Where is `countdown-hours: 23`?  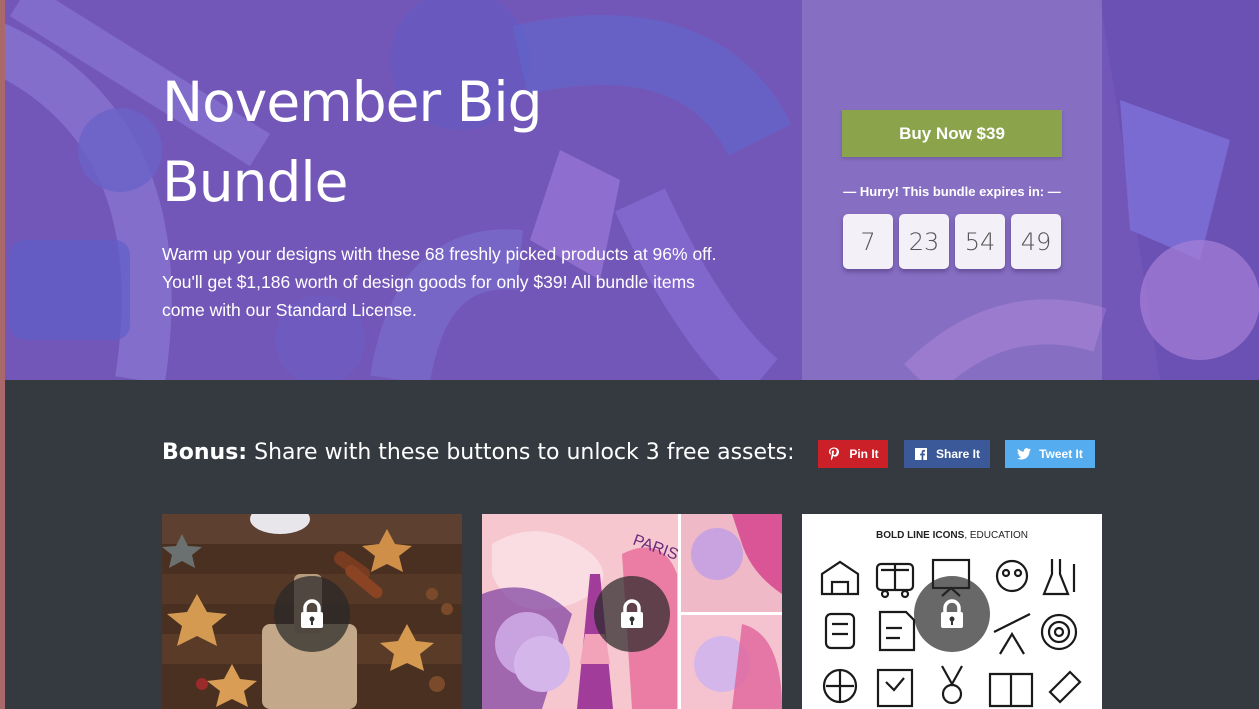
countdown-hours: 23 is located at coordinates (924, 241).